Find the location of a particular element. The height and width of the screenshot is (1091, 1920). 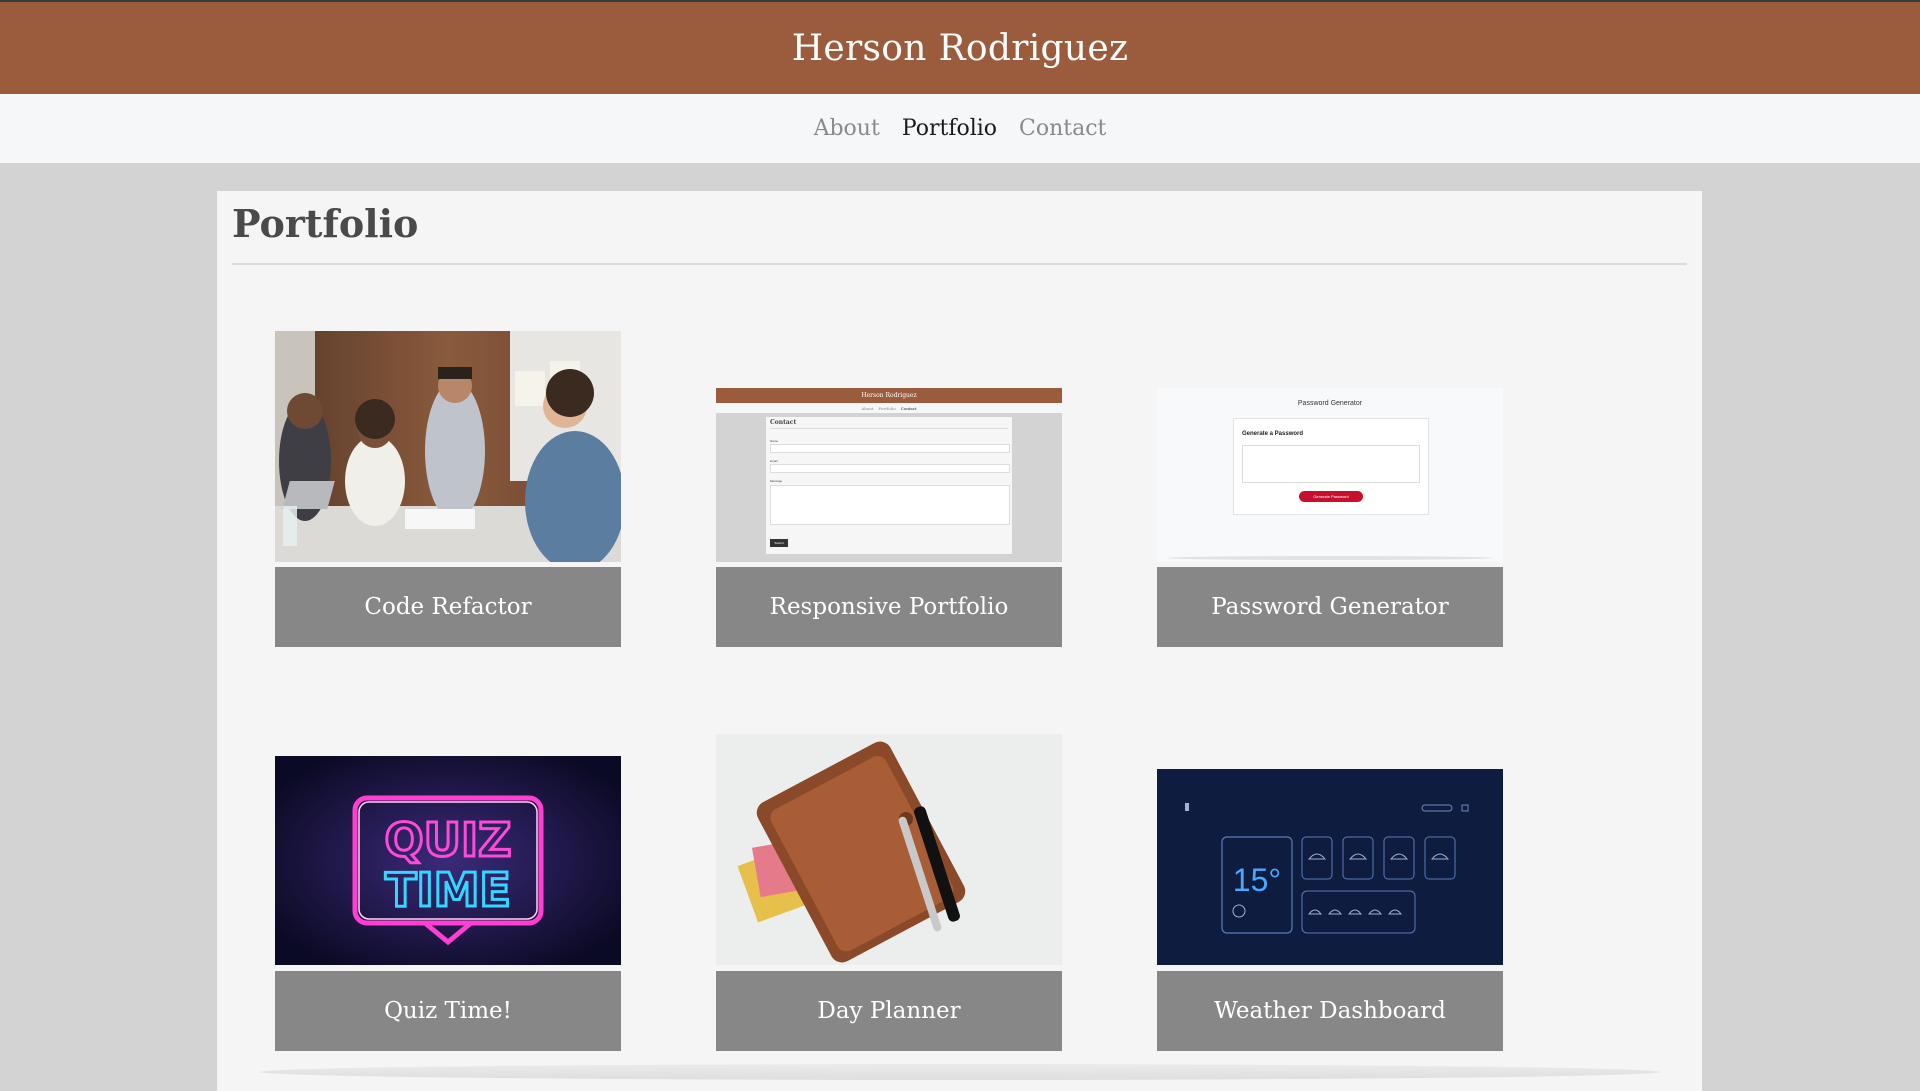

nav-about-link: About is located at coordinates (847, 128).